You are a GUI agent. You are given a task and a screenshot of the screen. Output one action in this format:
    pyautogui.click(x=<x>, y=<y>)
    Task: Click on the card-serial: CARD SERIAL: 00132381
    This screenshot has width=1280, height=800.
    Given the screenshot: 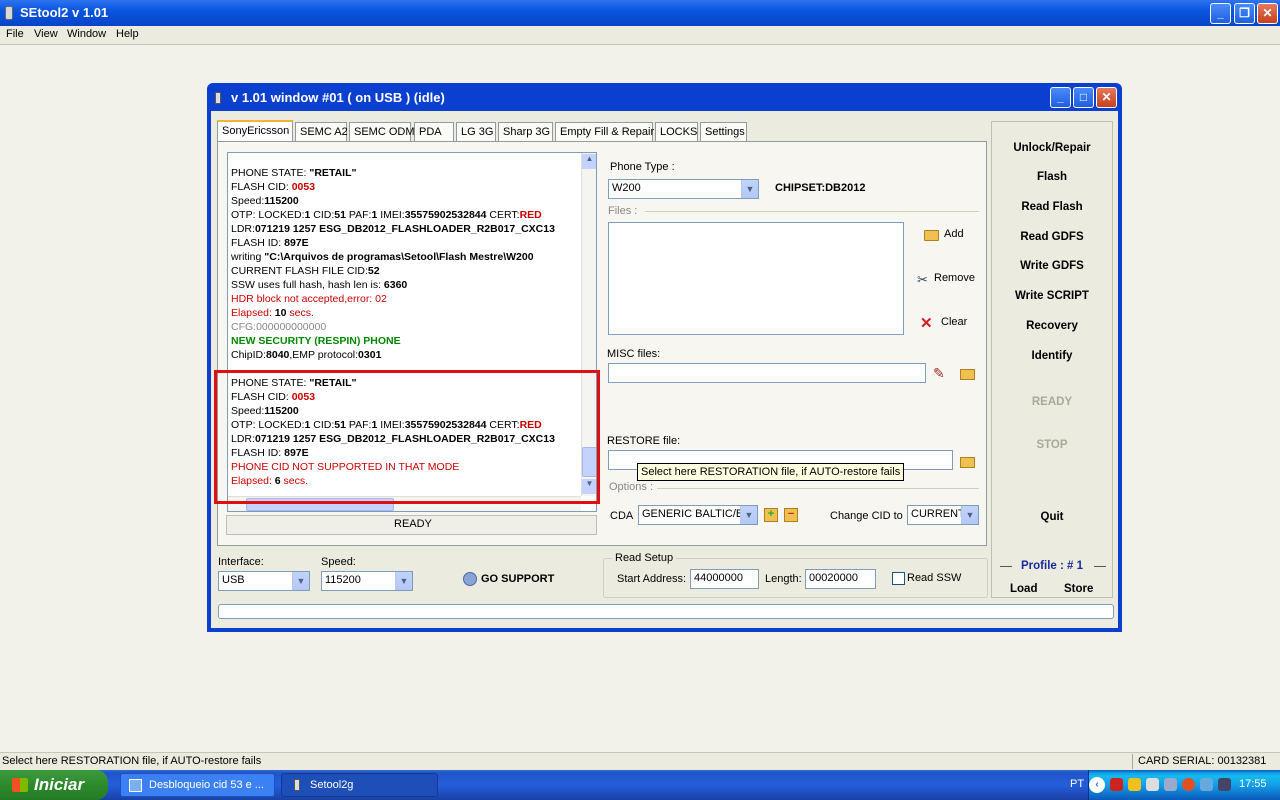 What is the action you would take?
    pyautogui.click(x=1202, y=761)
    